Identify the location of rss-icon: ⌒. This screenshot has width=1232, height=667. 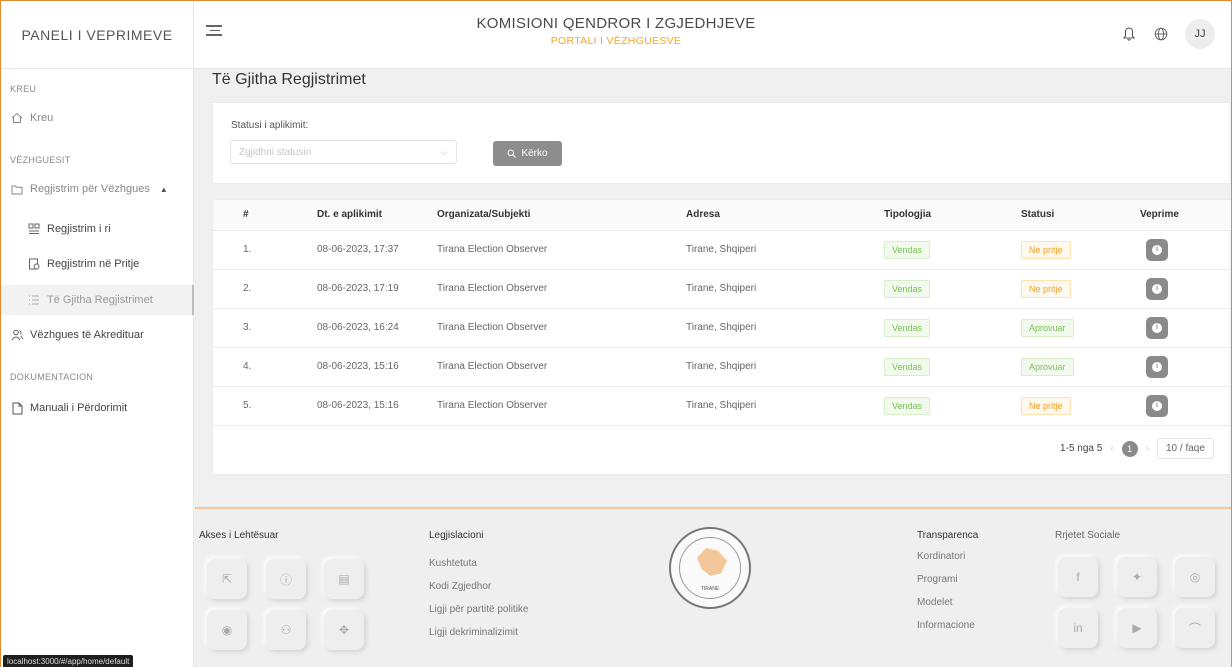
(1195, 628).